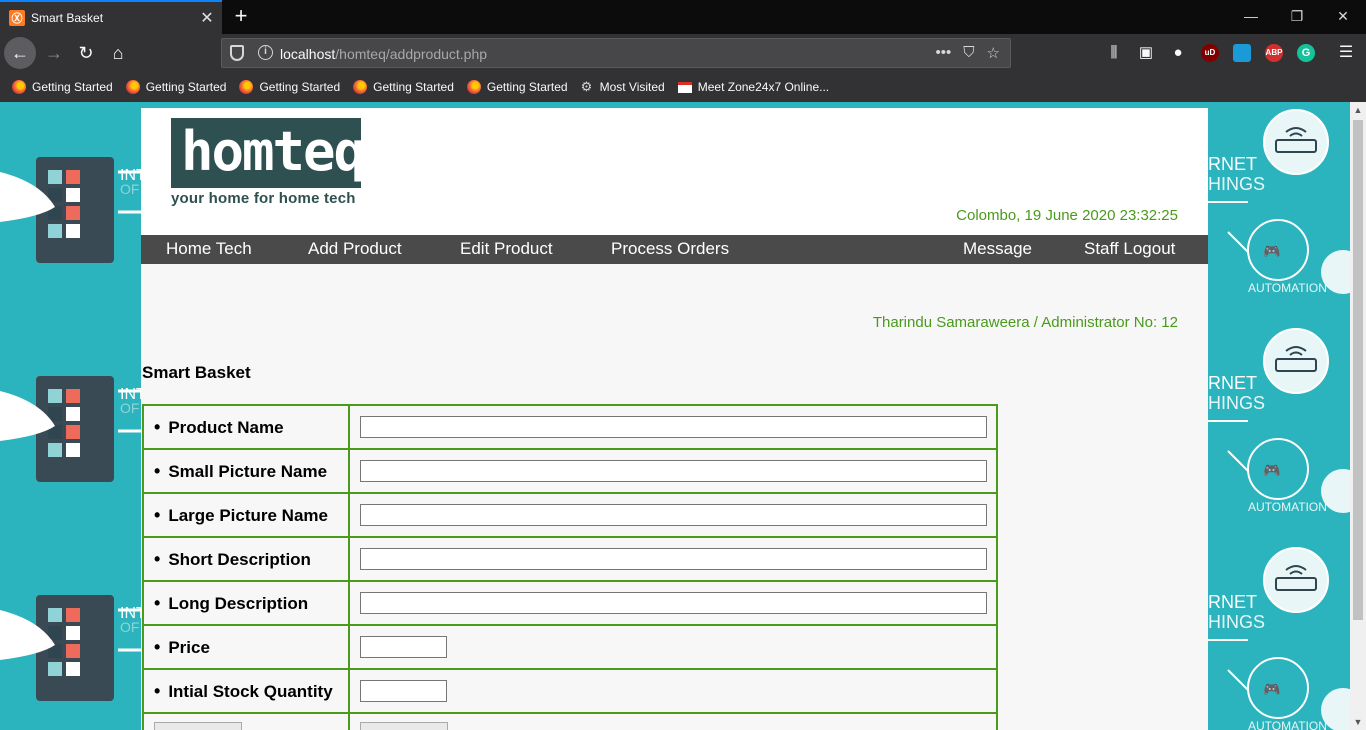  Describe the element at coordinates (1346, 53) in the screenshot. I see `menu-hamburger-icon: ☰` at that location.